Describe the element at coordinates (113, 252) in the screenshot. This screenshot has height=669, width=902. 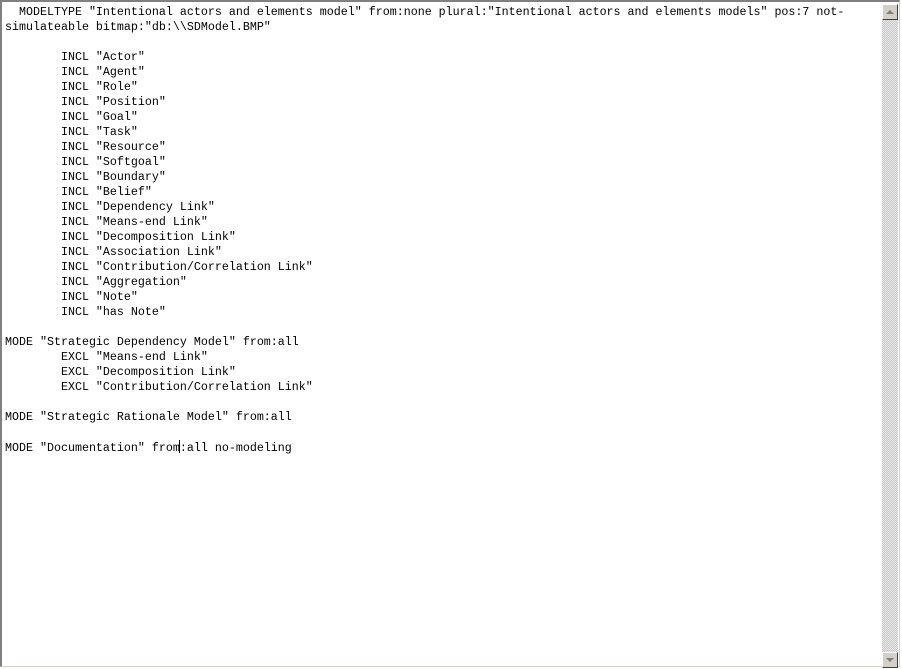
I see `code-line: INCL "Association Link"` at that location.